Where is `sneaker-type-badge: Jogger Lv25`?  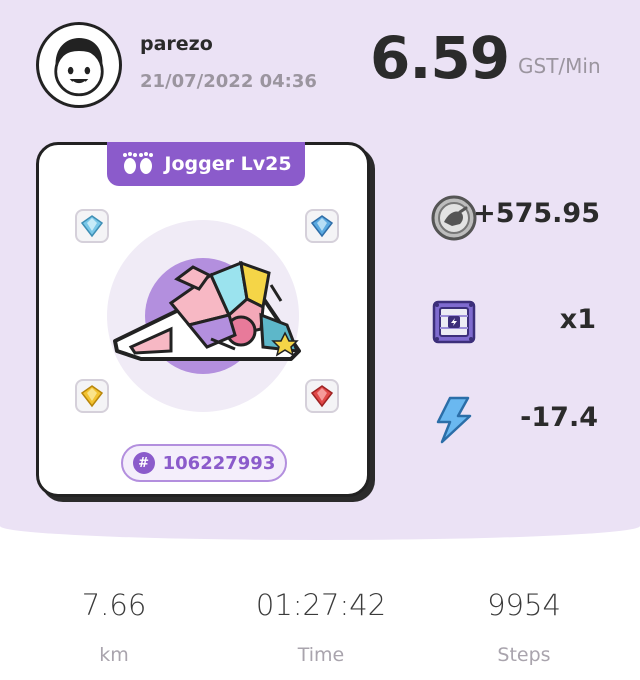
sneaker-type-badge: Jogger Lv25 is located at coordinates (206, 164).